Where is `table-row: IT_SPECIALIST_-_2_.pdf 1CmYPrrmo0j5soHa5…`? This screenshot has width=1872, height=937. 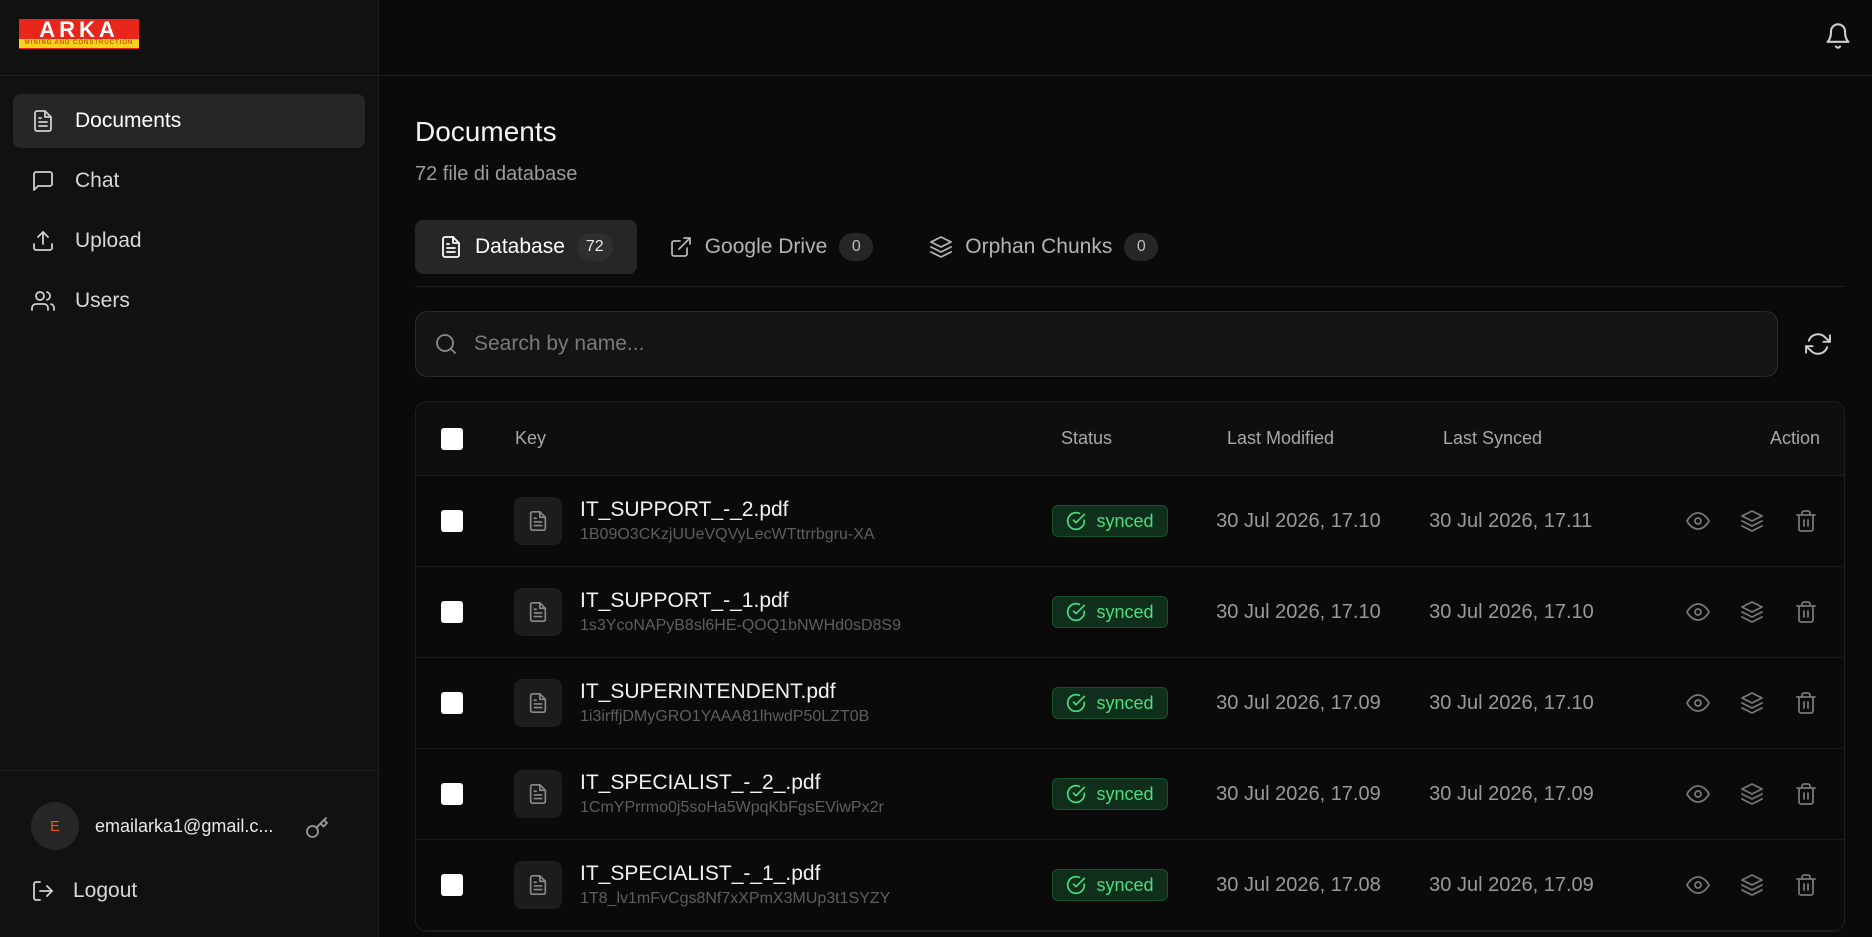
table-row: IT_SPECIALIST_-_2_.pdf 1CmYPrrmo0j5soHa5… is located at coordinates (1130, 794).